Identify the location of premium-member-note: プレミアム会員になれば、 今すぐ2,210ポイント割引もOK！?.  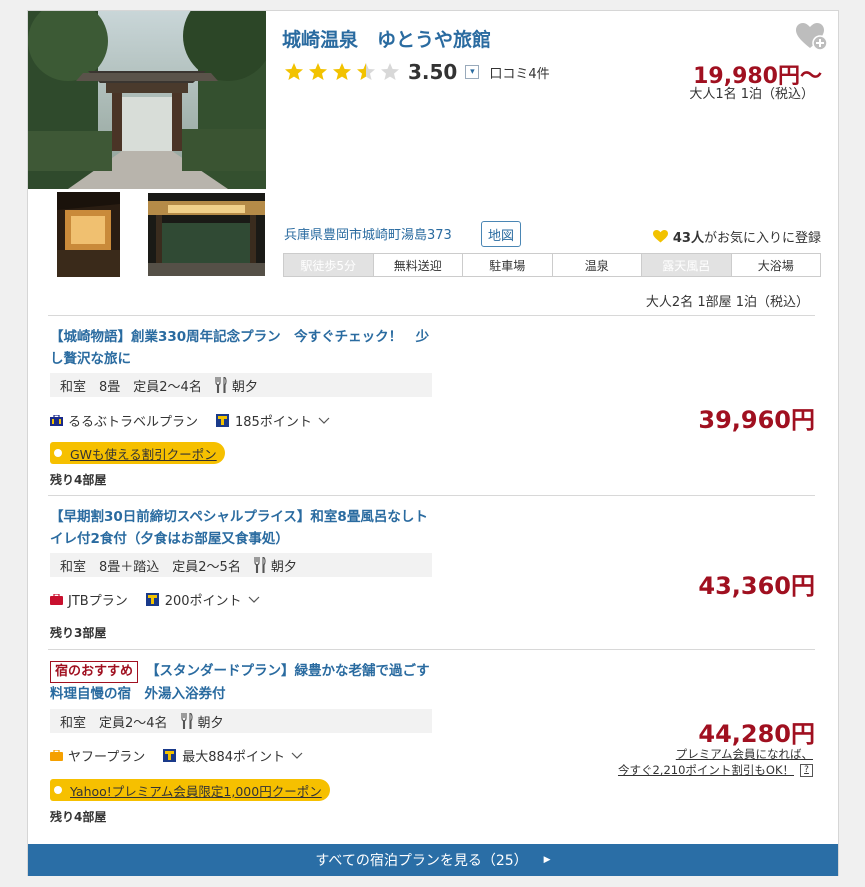
(715, 762).